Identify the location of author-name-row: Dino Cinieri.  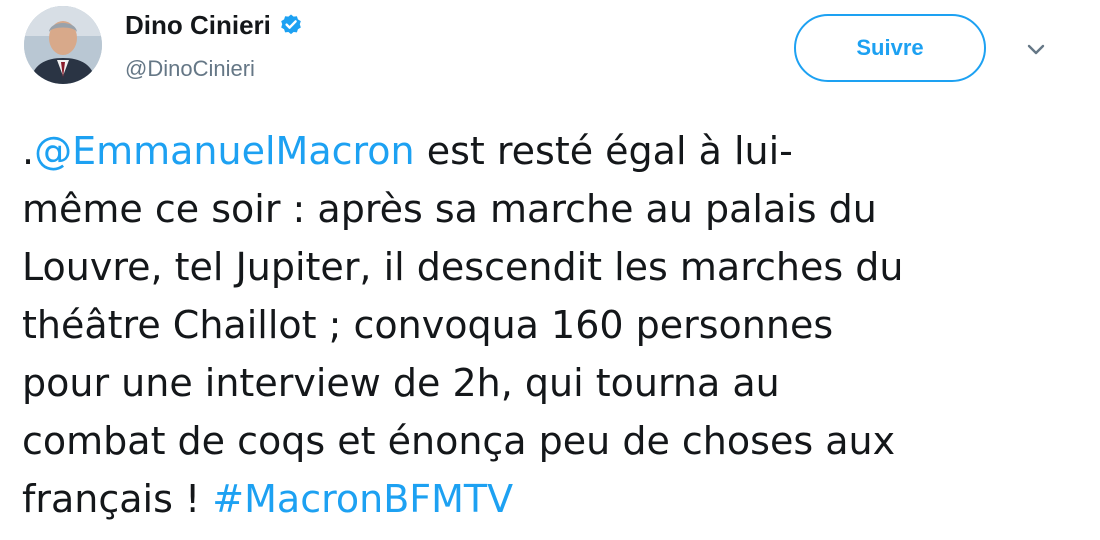
(214, 25).